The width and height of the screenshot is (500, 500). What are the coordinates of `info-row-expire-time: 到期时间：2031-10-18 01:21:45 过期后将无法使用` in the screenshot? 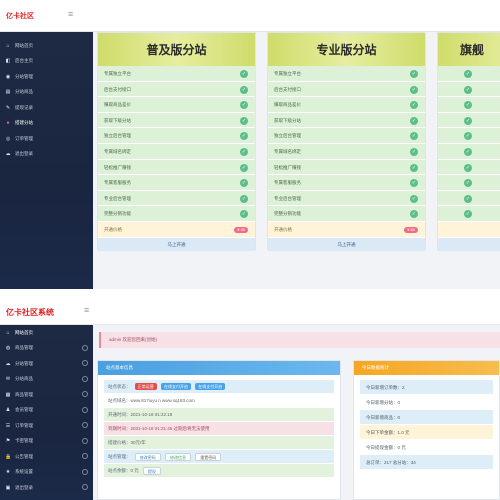 It's located at (219, 429).